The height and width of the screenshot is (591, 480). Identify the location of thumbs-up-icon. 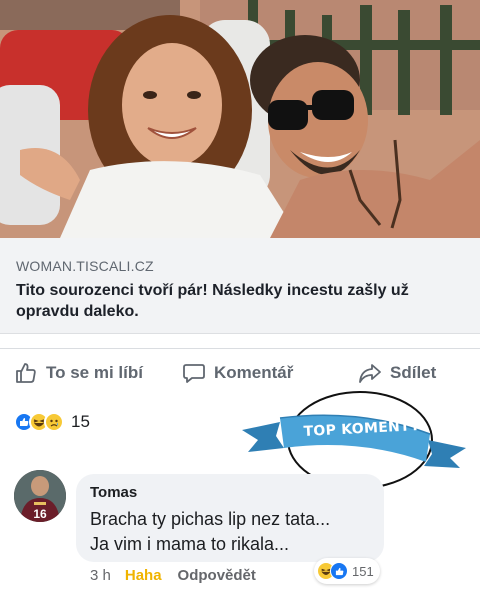
(26, 373).